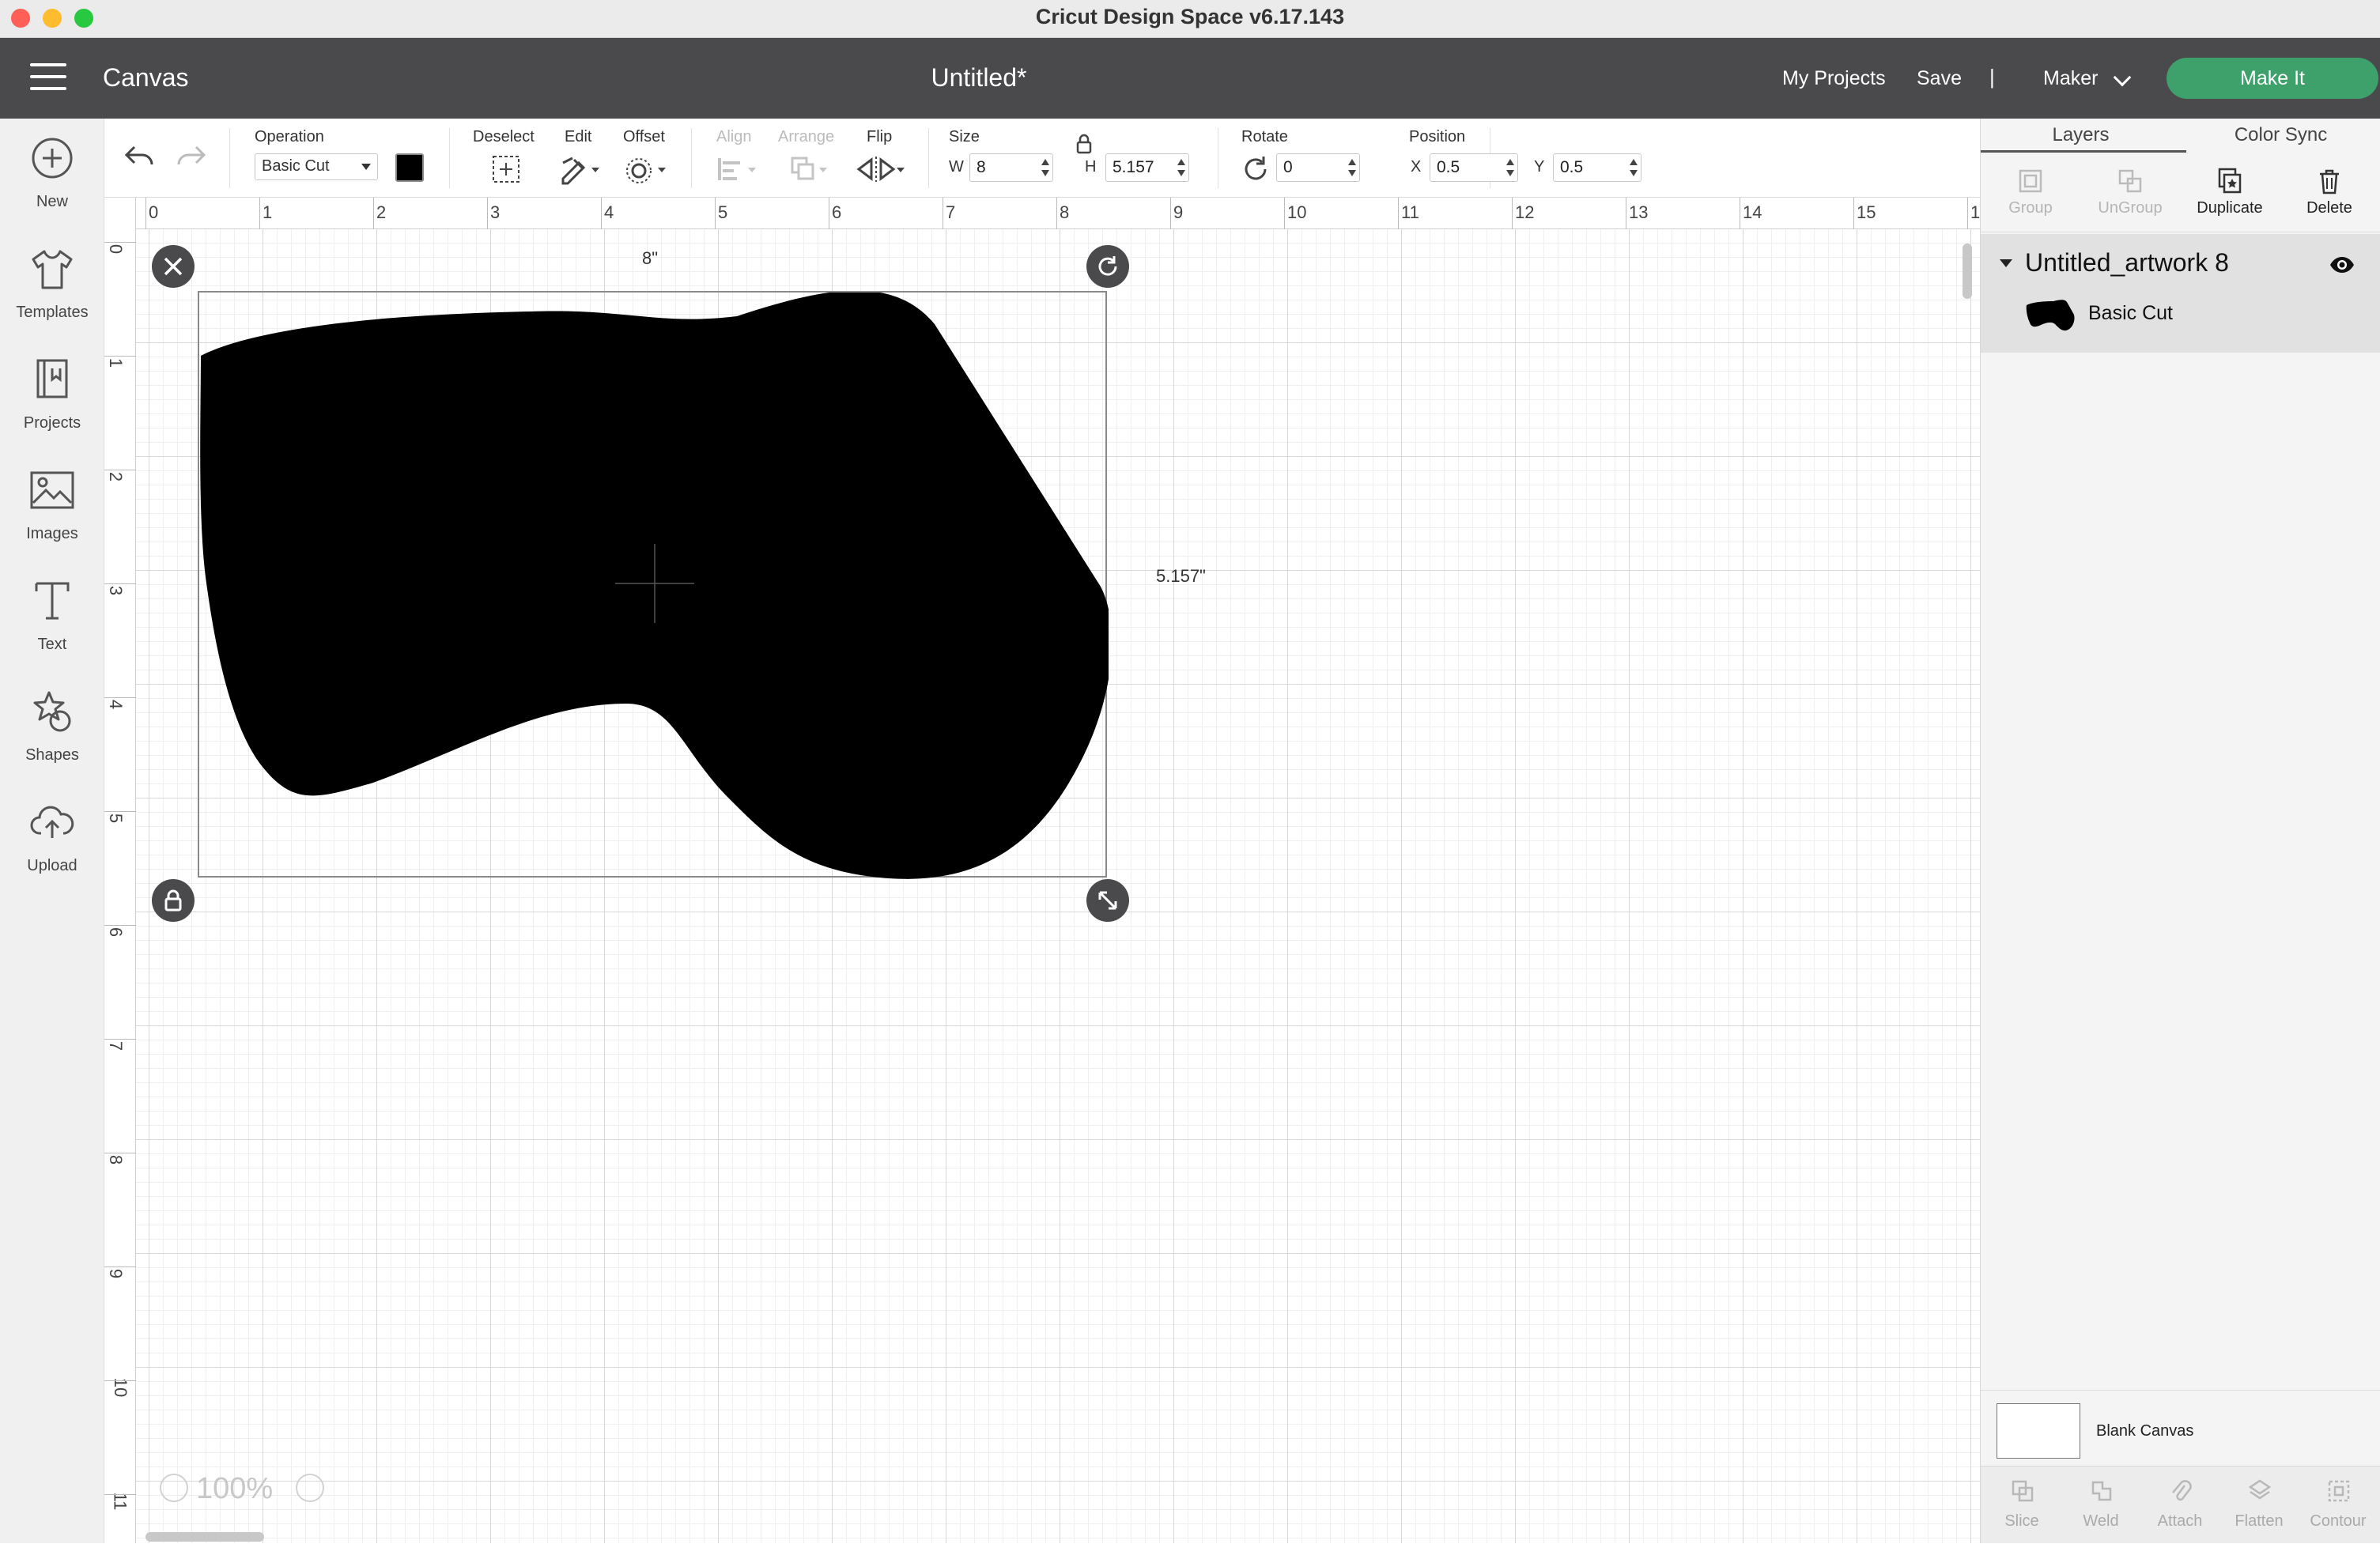 Image resolution: width=2380 pixels, height=1544 pixels. I want to click on flip-icon, so click(882, 169).